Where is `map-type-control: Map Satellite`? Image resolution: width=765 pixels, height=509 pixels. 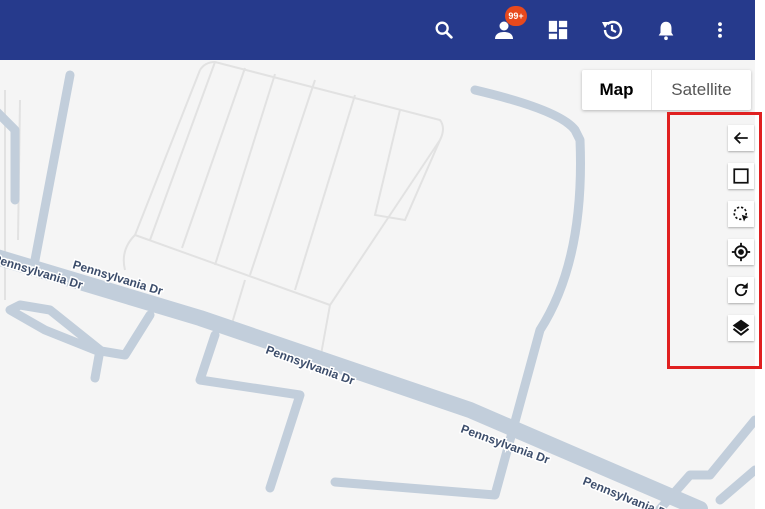 map-type-control: Map Satellite is located at coordinates (666, 90).